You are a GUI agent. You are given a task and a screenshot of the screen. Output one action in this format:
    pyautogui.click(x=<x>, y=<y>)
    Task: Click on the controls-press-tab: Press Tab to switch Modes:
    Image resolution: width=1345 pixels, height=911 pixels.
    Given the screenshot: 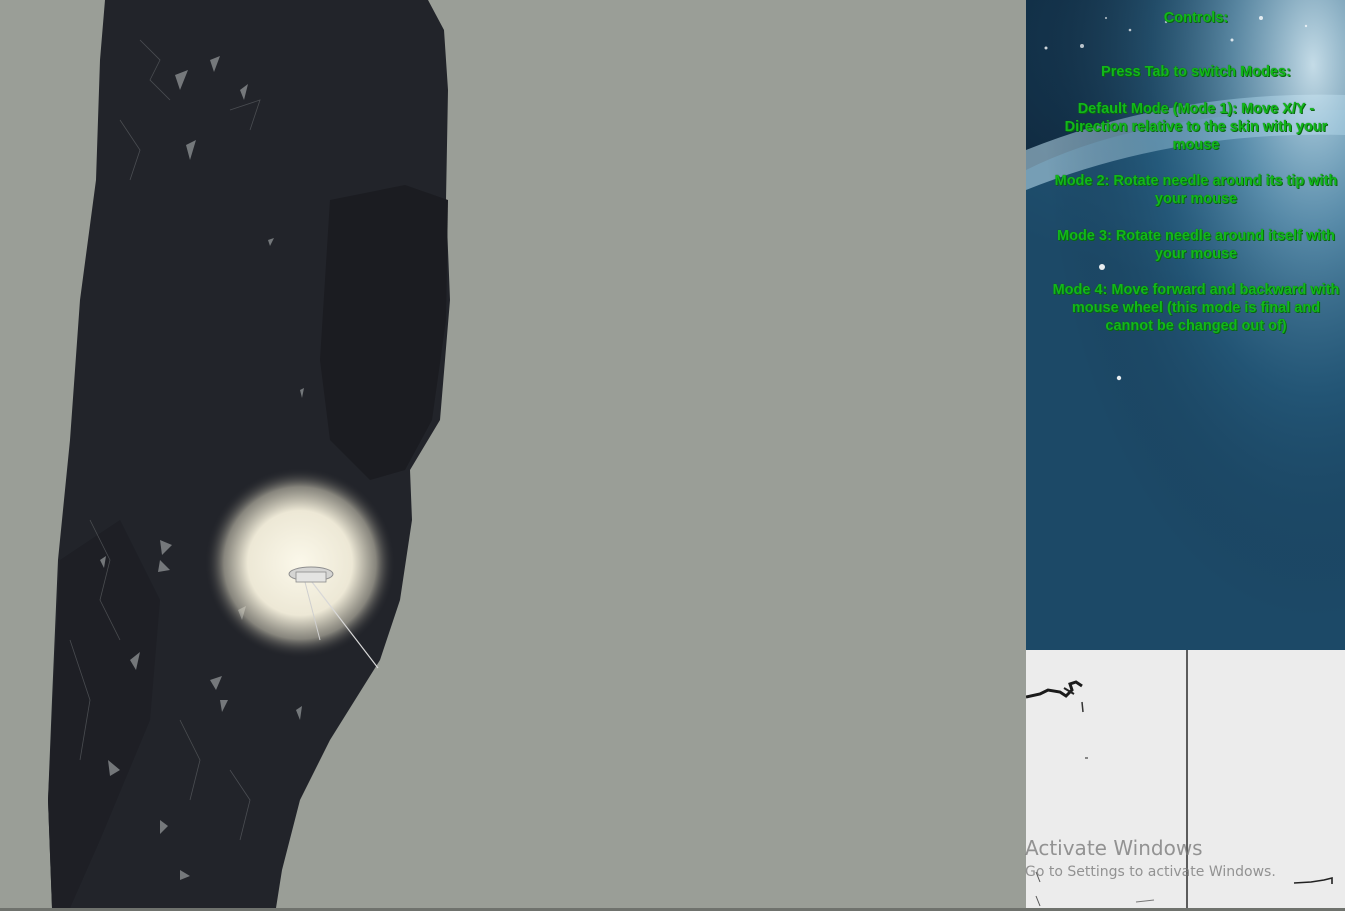 What is the action you would take?
    pyautogui.click(x=1196, y=72)
    